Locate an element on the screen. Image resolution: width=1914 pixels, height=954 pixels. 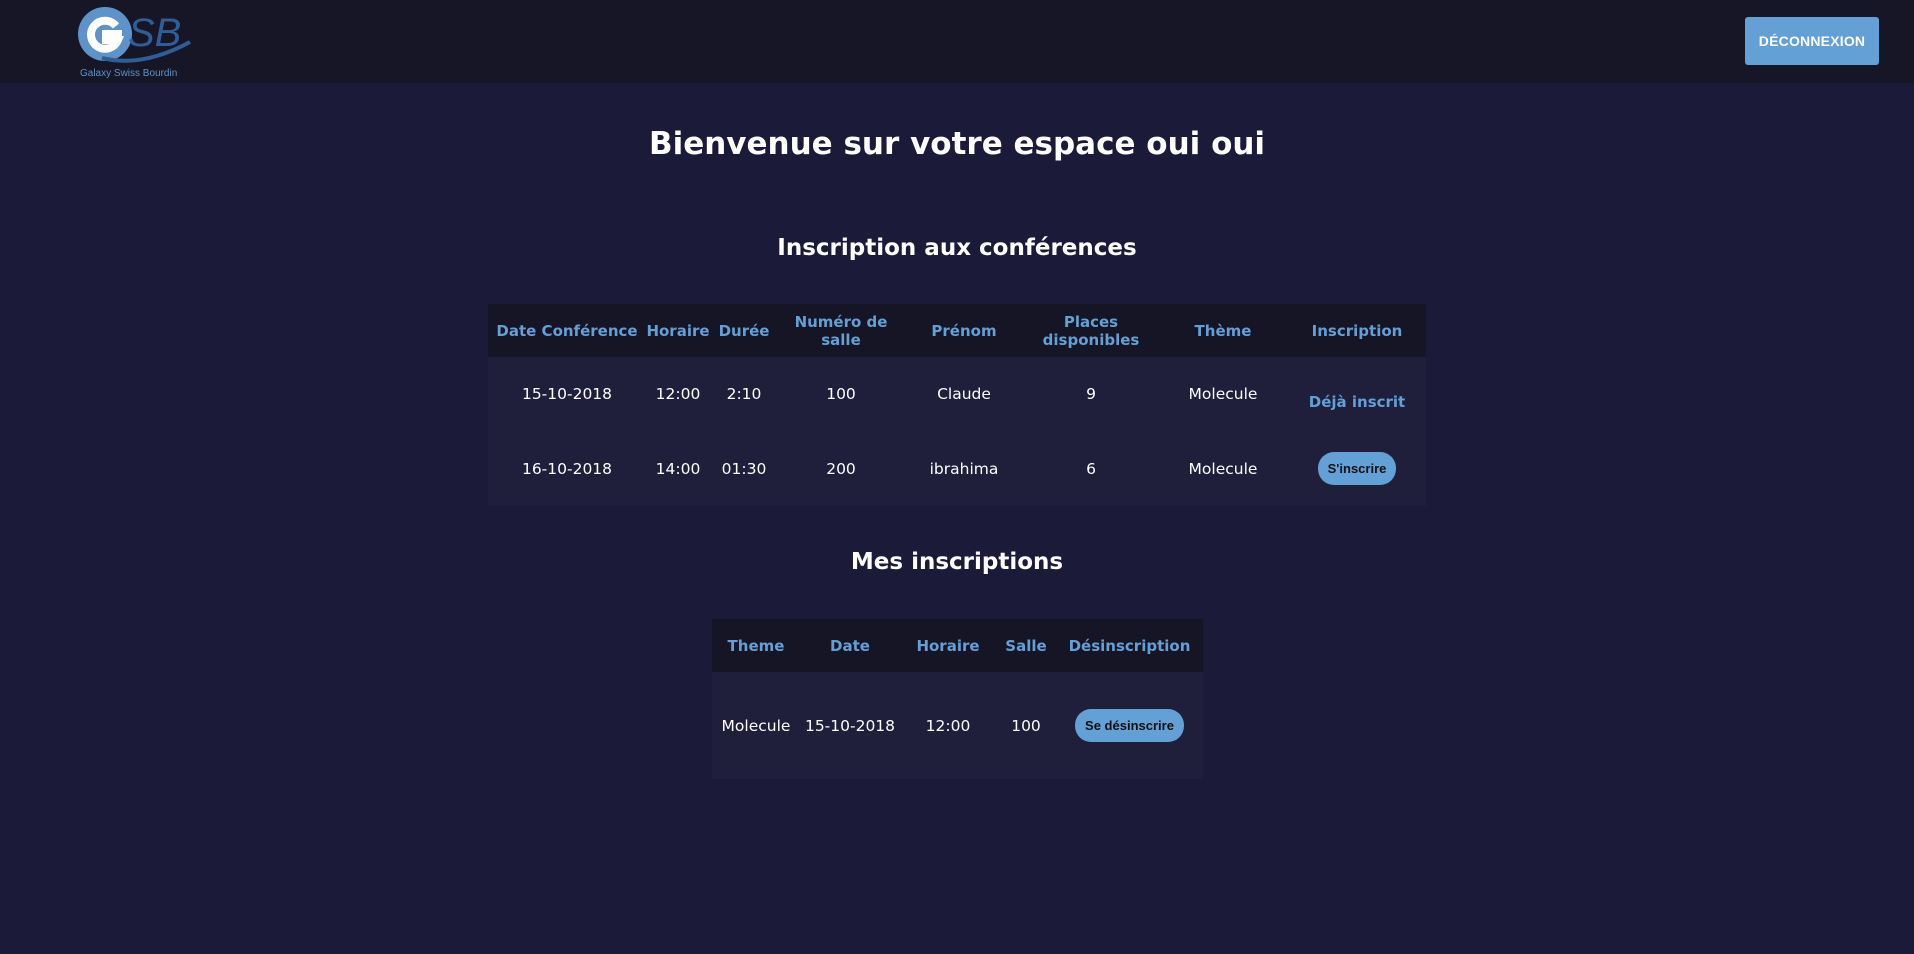
cell-duree: 01:30 is located at coordinates (744, 468).